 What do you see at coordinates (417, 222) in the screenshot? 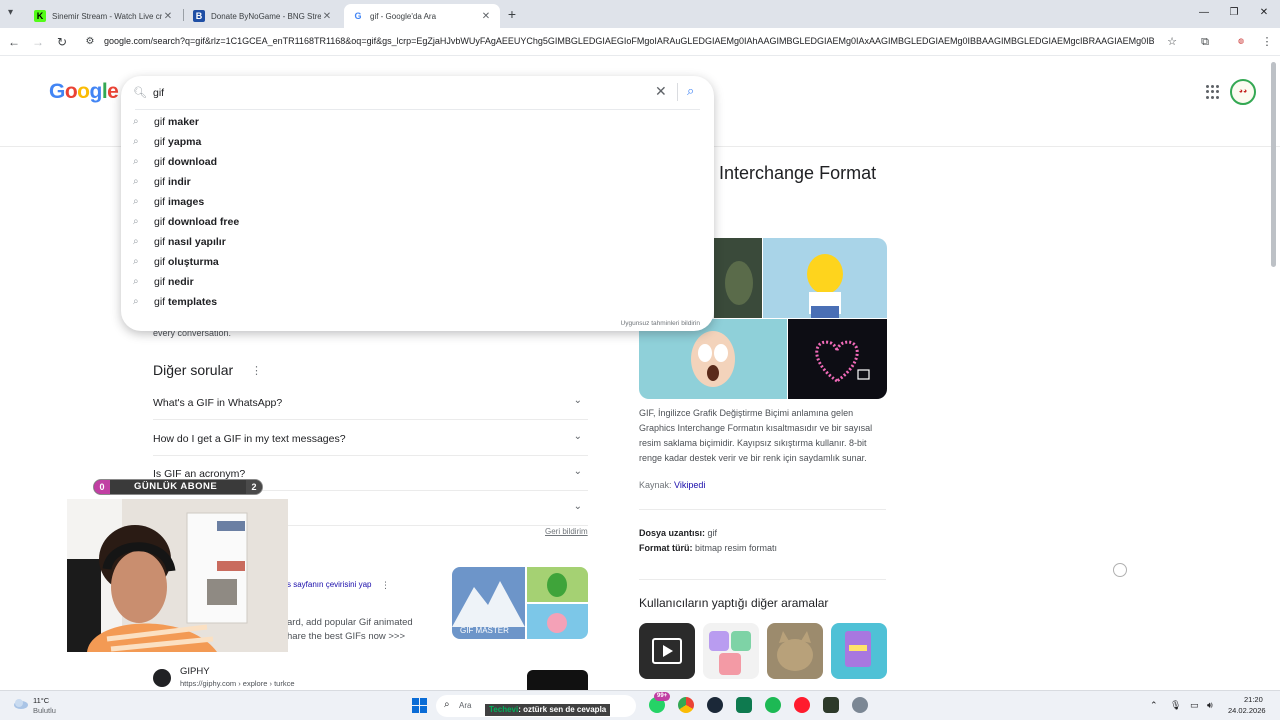
I see `suggestion-item: ⌕ gif download free` at bounding box center [417, 222].